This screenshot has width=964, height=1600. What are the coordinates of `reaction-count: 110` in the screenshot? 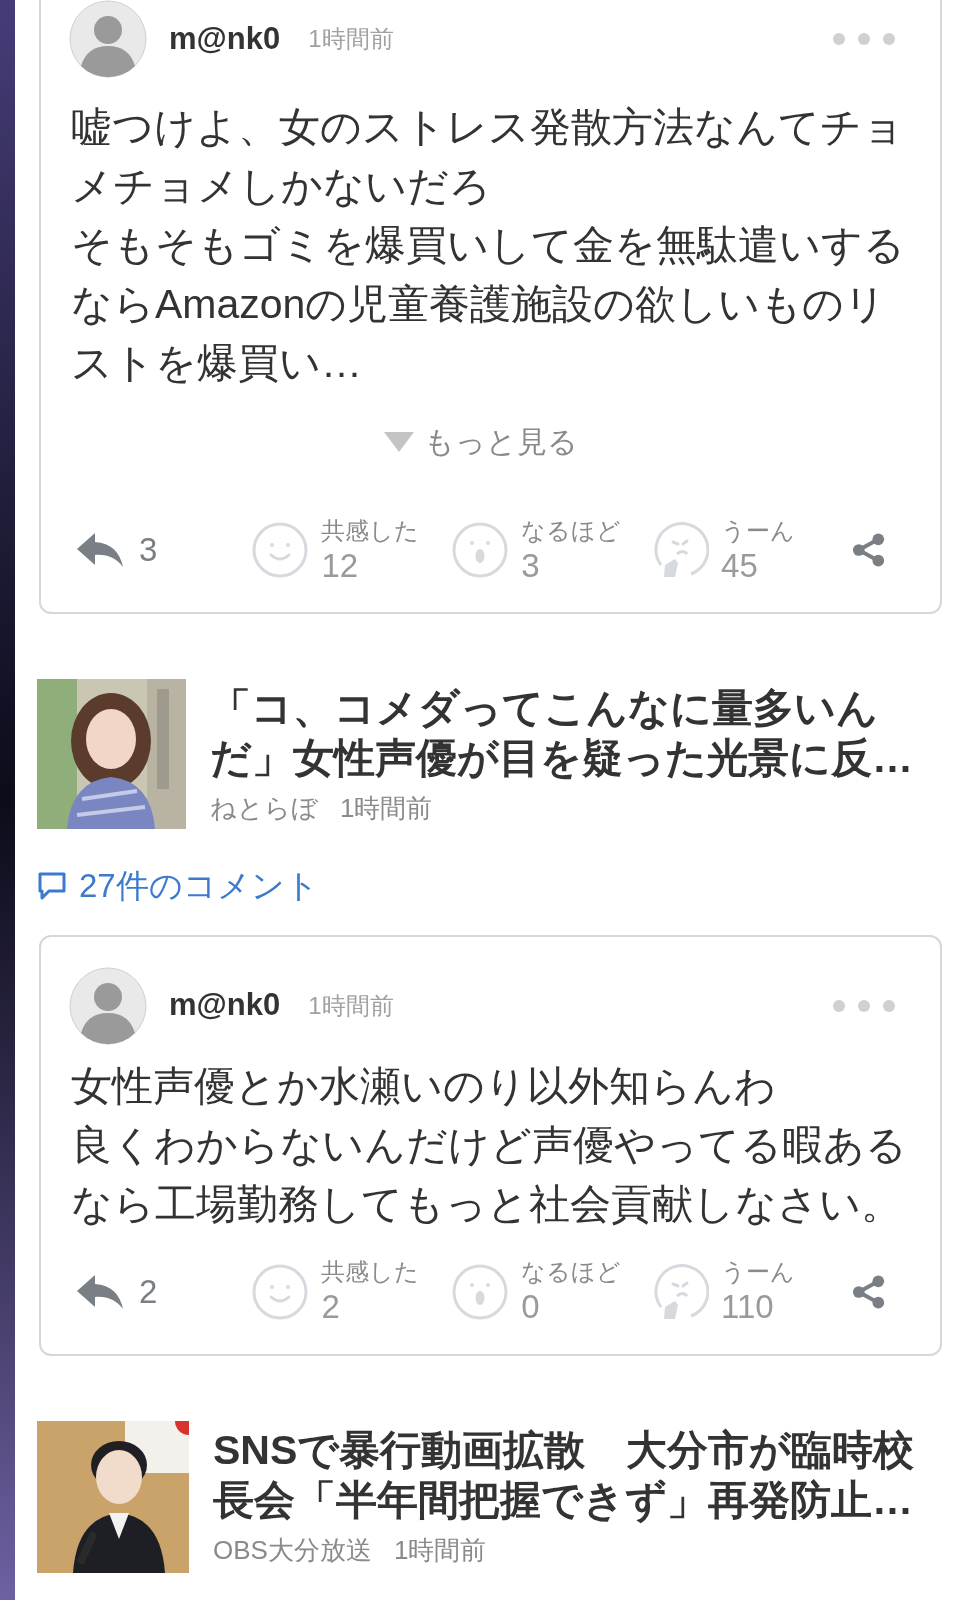 It's located at (748, 1306).